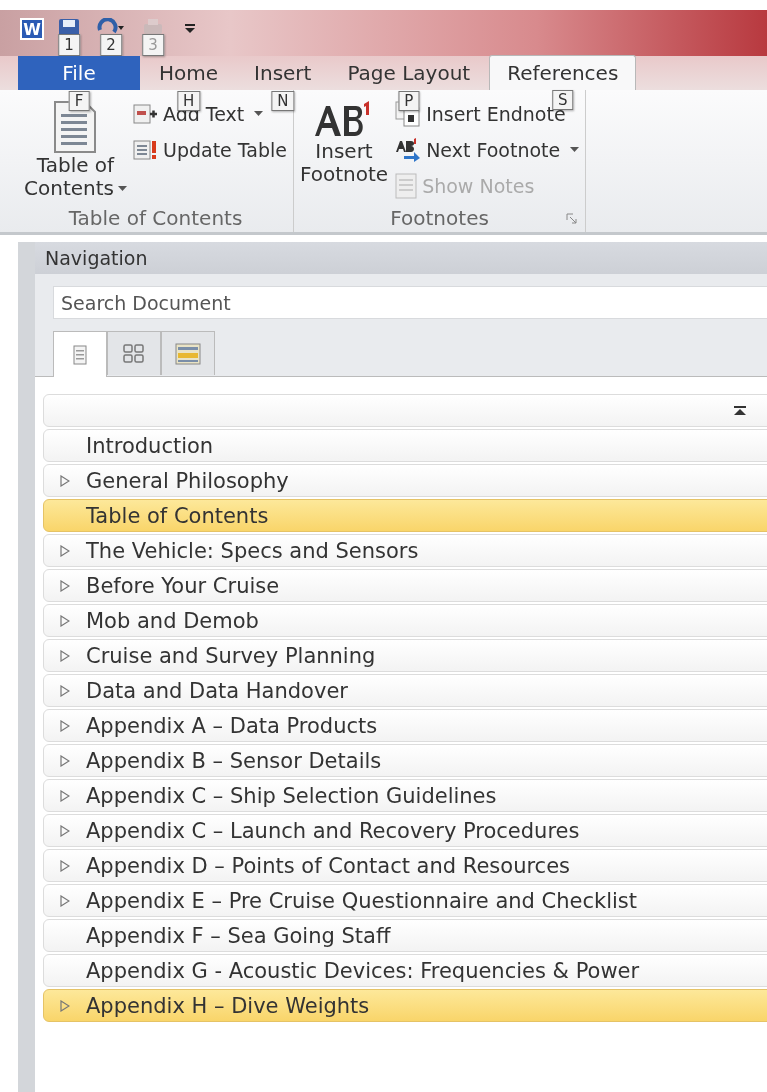 This screenshot has height=1092, width=767. Describe the element at coordinates (188, 101) in the screenshot. I see `keytip-label: H` at that location.